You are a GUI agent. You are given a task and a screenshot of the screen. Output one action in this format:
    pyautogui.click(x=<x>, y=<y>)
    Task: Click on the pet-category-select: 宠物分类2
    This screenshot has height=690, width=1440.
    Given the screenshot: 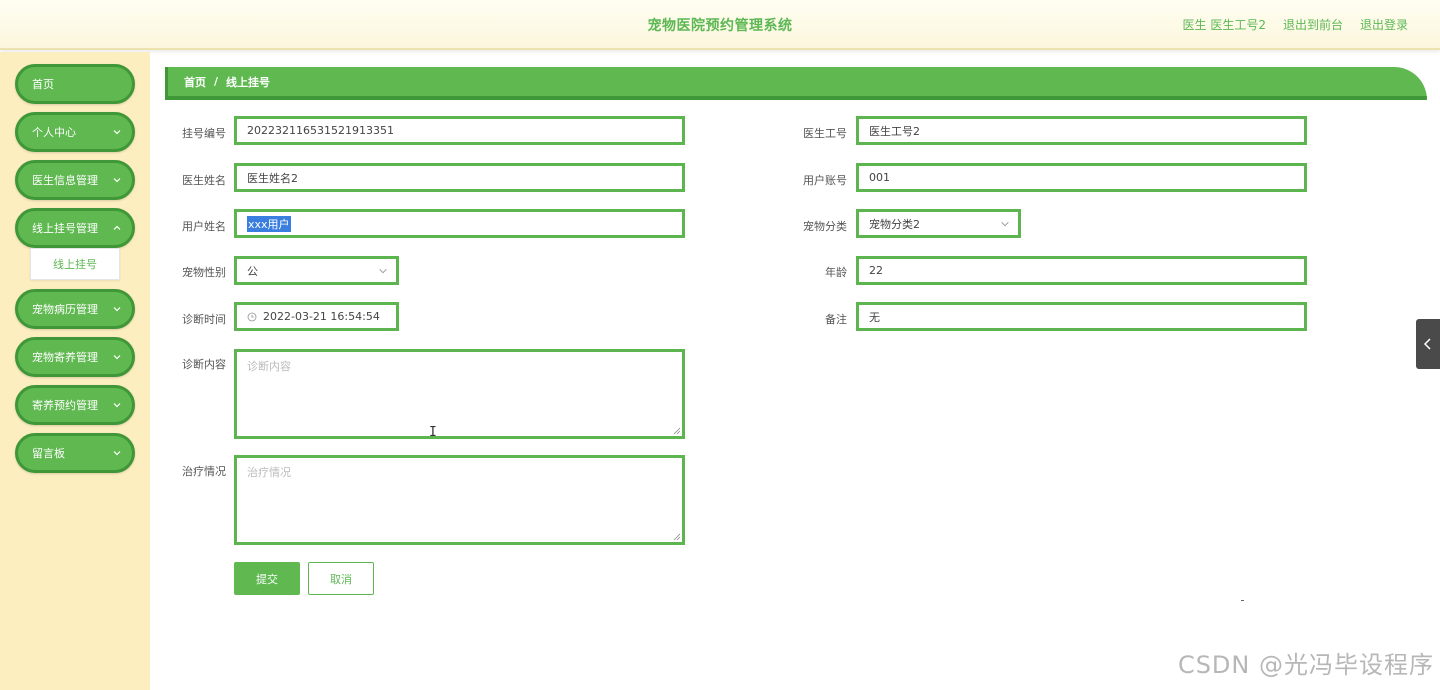 What is the action you would take?
    pyautogui.click(x=938, y=223)
    